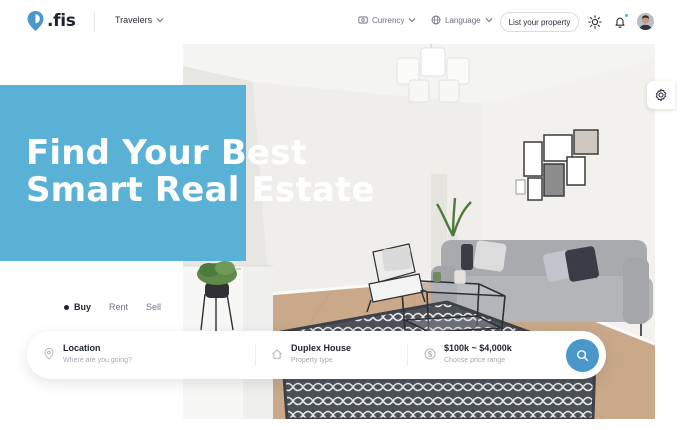 This screenshot has height=430, width=680. What do you see at coordinates (66, 307) in the screenshot?
I see `active-tab-dot` at bounding box center [66, 307].